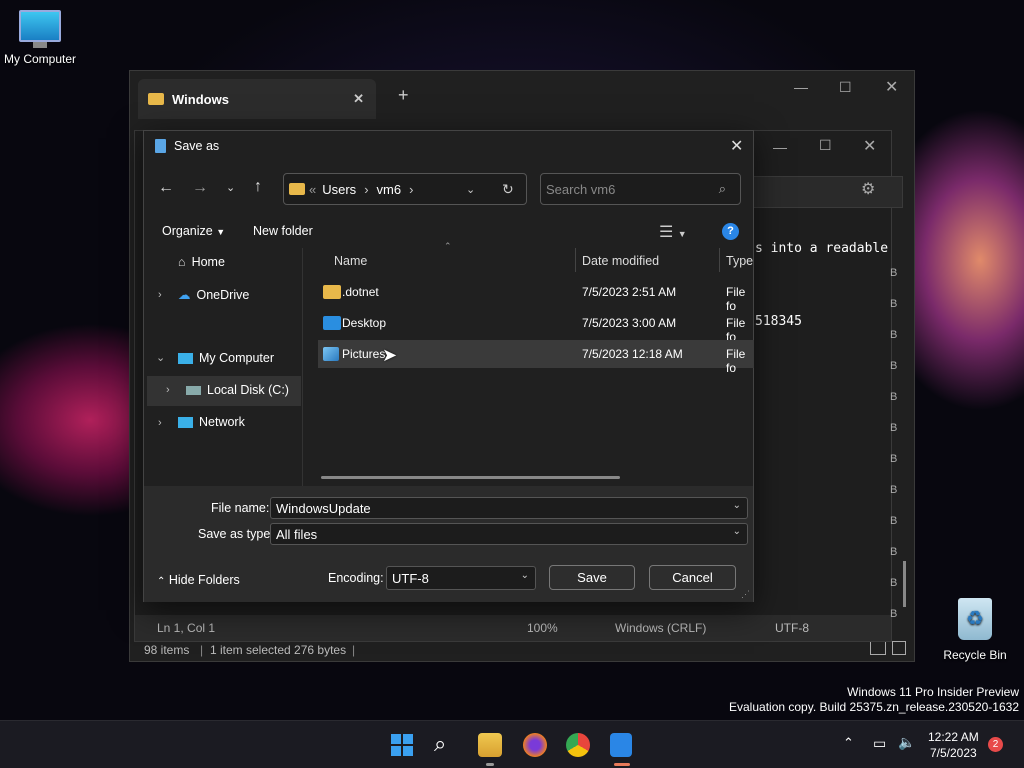  I want to click on cursor-position: Ln 1, Col 1, so click(186, 628).